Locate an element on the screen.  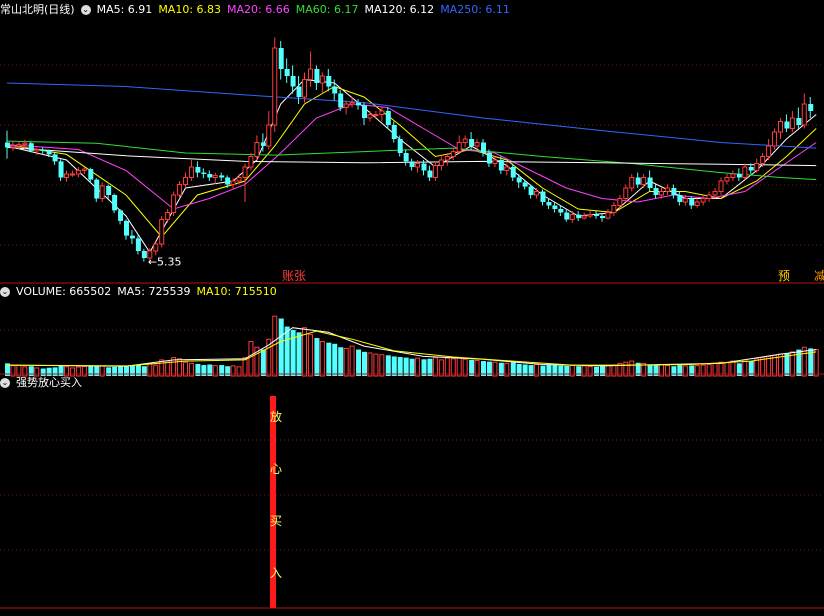
ma-legend-item: MA20: 6.66 is located at coordinates (258, 9).